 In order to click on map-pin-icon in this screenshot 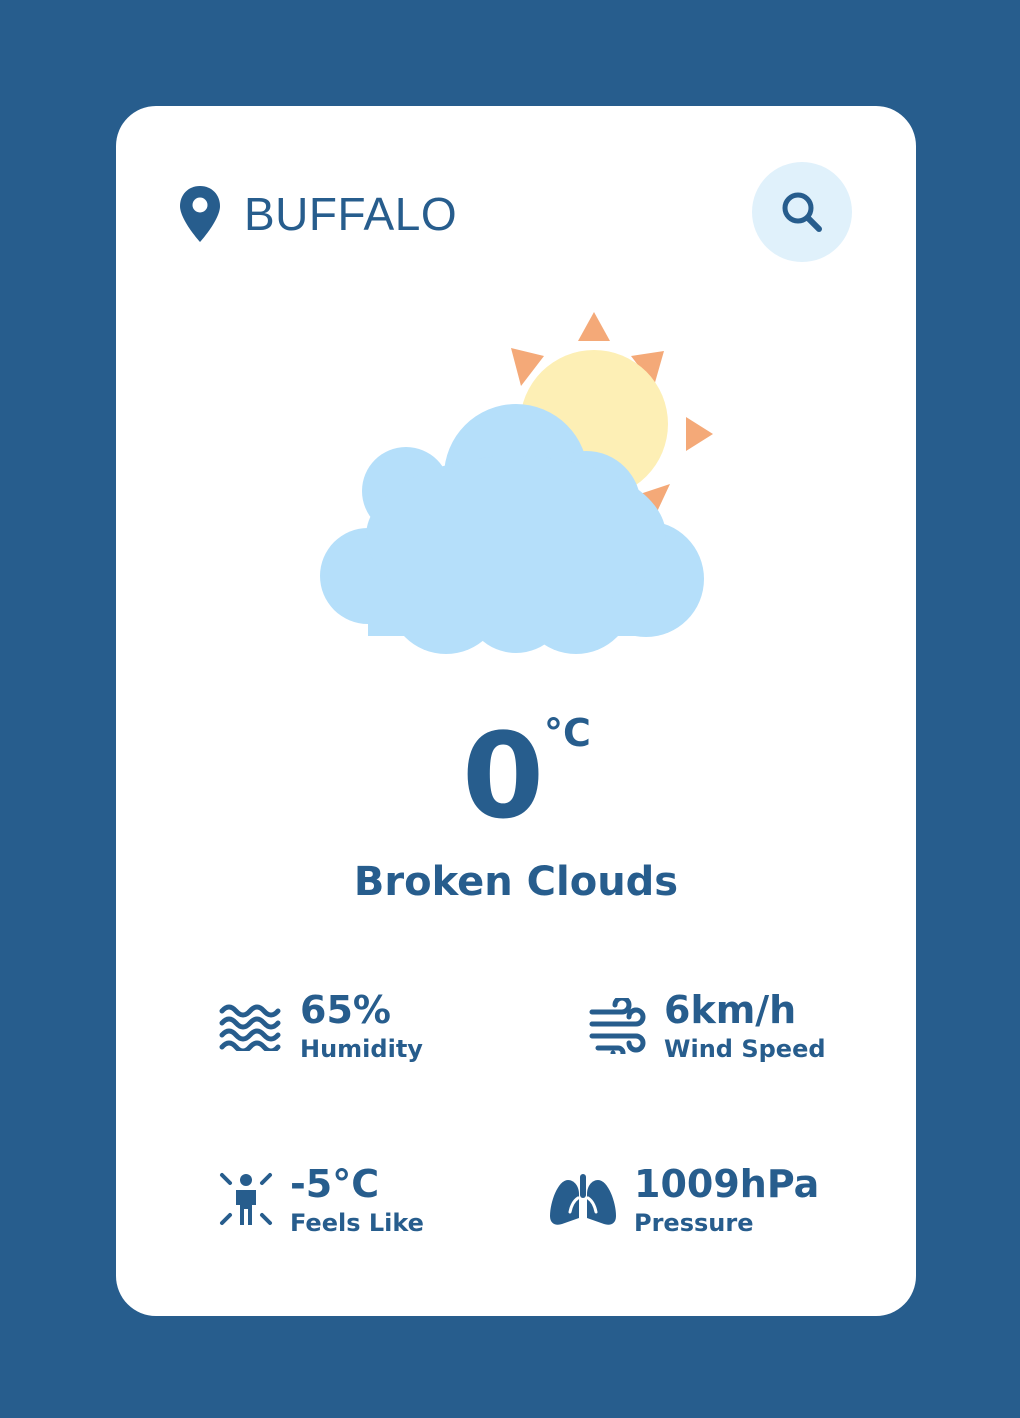, I will do `click(200, 214)`.